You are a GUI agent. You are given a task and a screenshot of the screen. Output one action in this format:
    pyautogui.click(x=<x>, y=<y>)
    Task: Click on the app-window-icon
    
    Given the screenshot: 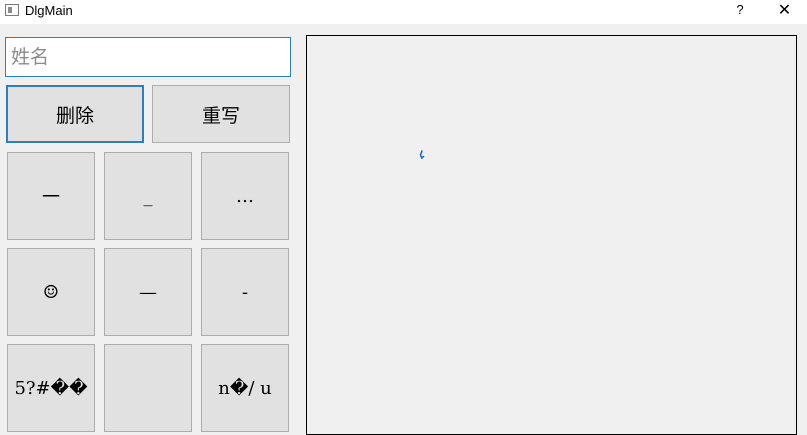 What is the action you would take?
    pyautogui.click(x=12, y=10)
    